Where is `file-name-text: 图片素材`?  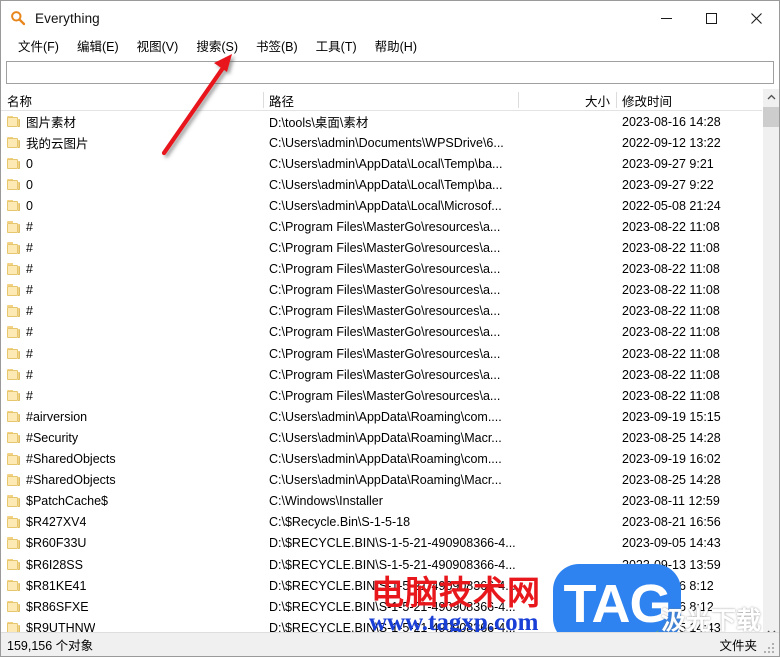
file-name-text: 图片素材 is located at coordinates (51, 123).